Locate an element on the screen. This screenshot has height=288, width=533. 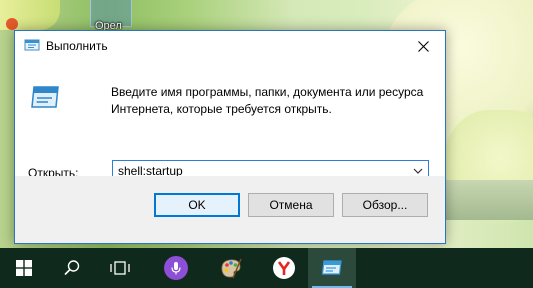
ok-button: OK is located at coordinates (197, 205).